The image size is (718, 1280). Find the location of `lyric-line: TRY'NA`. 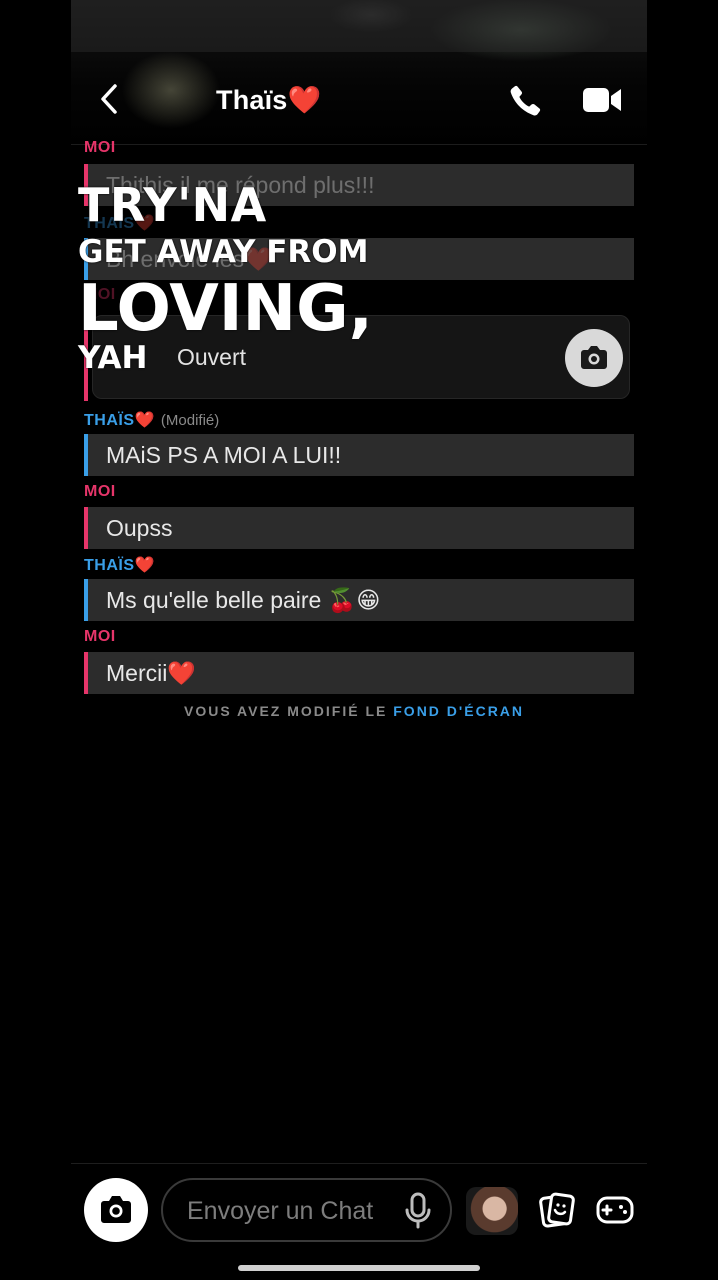

lyric-line: TRY'NA is located at coordinates (172, 205).